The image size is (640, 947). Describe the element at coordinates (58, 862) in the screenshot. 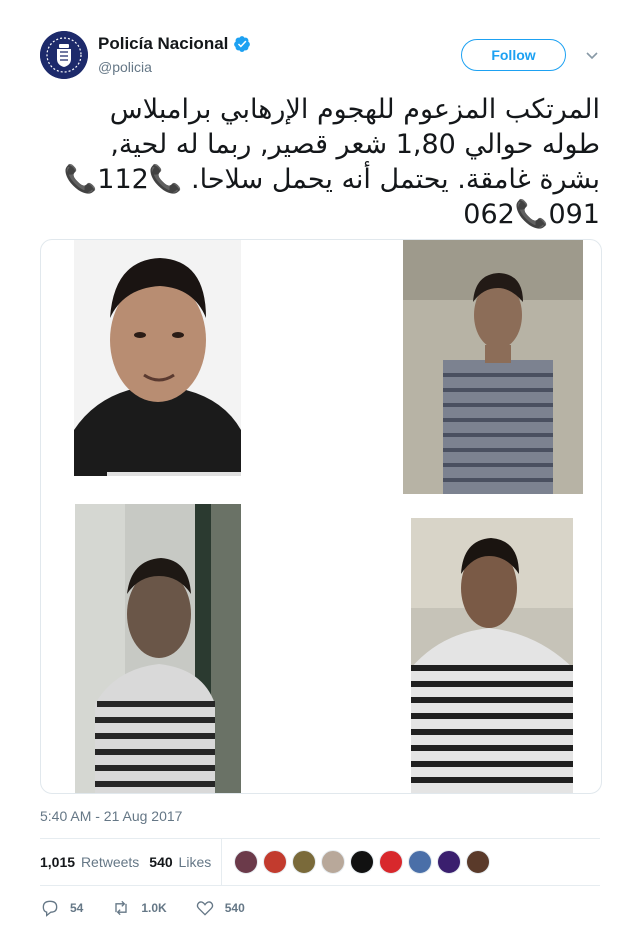

I see `retweets-count: 1,015` at that location.